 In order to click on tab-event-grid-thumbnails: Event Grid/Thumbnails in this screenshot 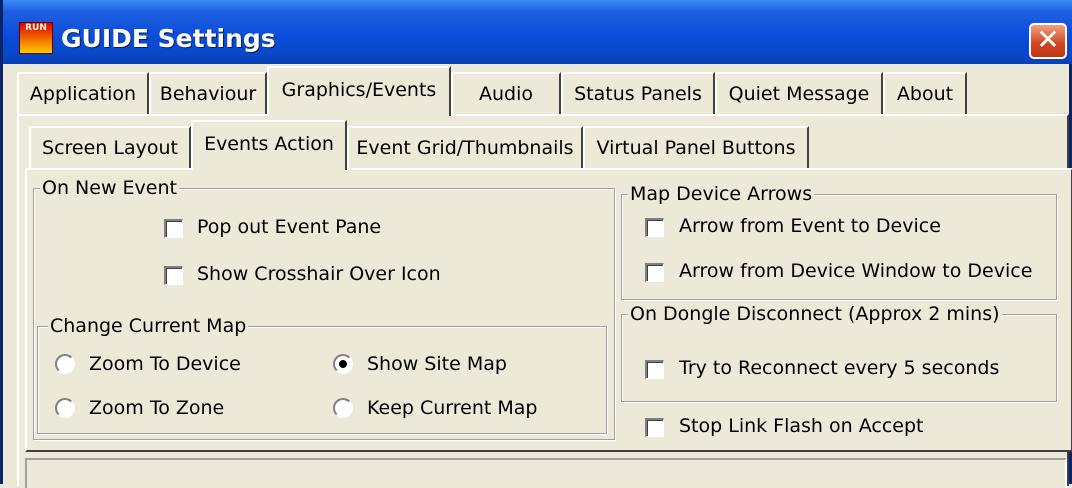, I will do `click(465, 147)`.